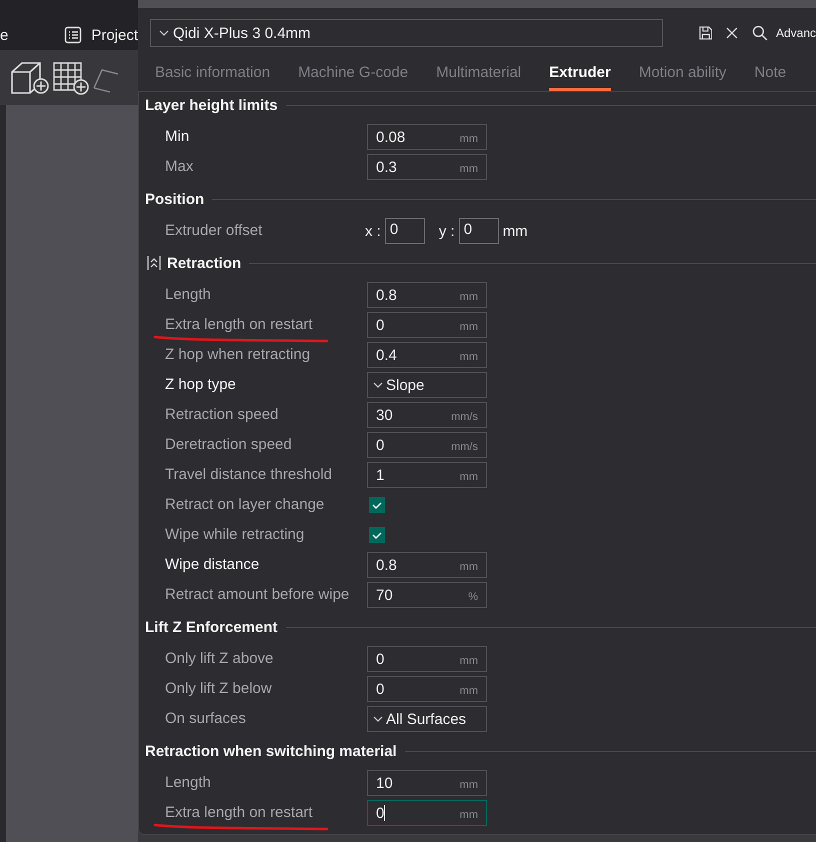 Image resolution: width=816 pixels, height=842 pixels. What do you see at coordinates (732, 33) in the screenshot?
I see `close-icon` at bounding box center [732, 33].